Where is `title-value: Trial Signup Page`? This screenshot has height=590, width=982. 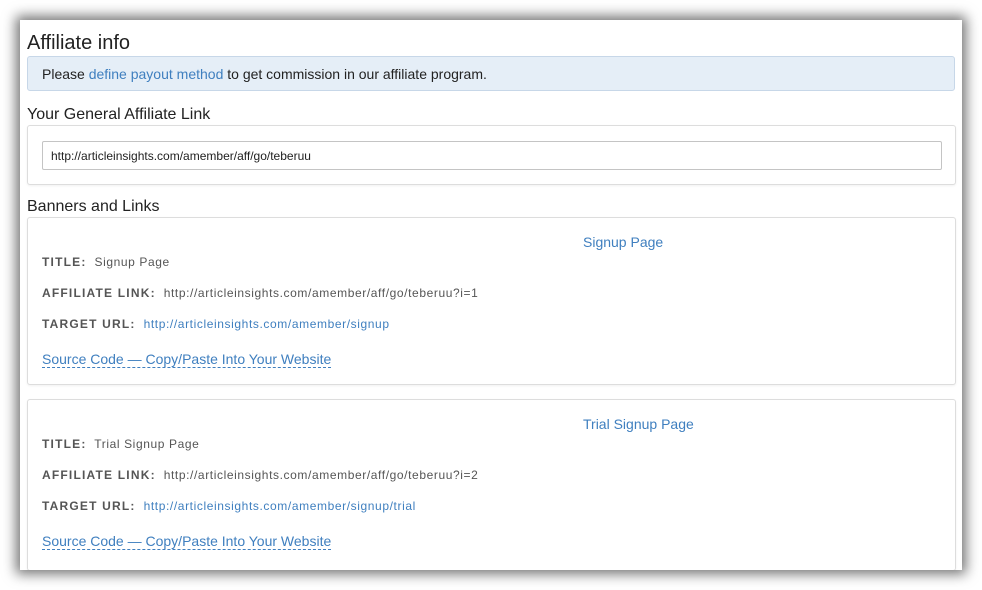
title-value: Trial Signup Page is located at coordinates (147, 444).